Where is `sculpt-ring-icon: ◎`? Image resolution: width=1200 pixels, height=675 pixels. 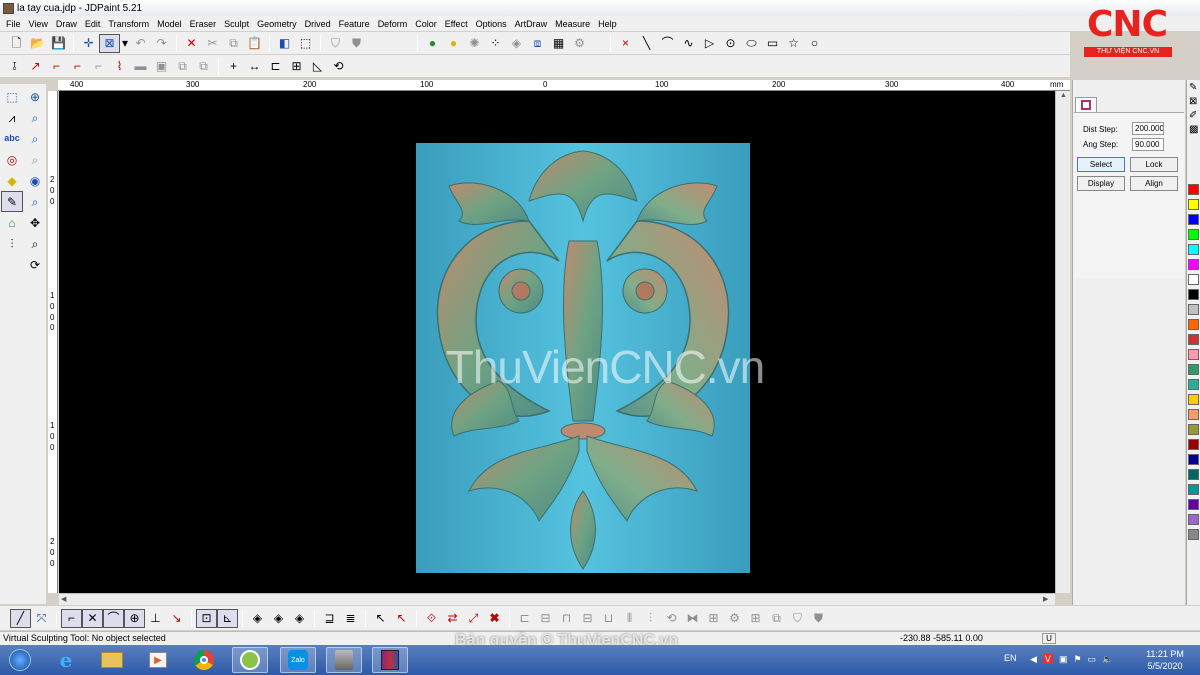
sculpt-ring-icon: ◎ is located at coordinates (12, 159).